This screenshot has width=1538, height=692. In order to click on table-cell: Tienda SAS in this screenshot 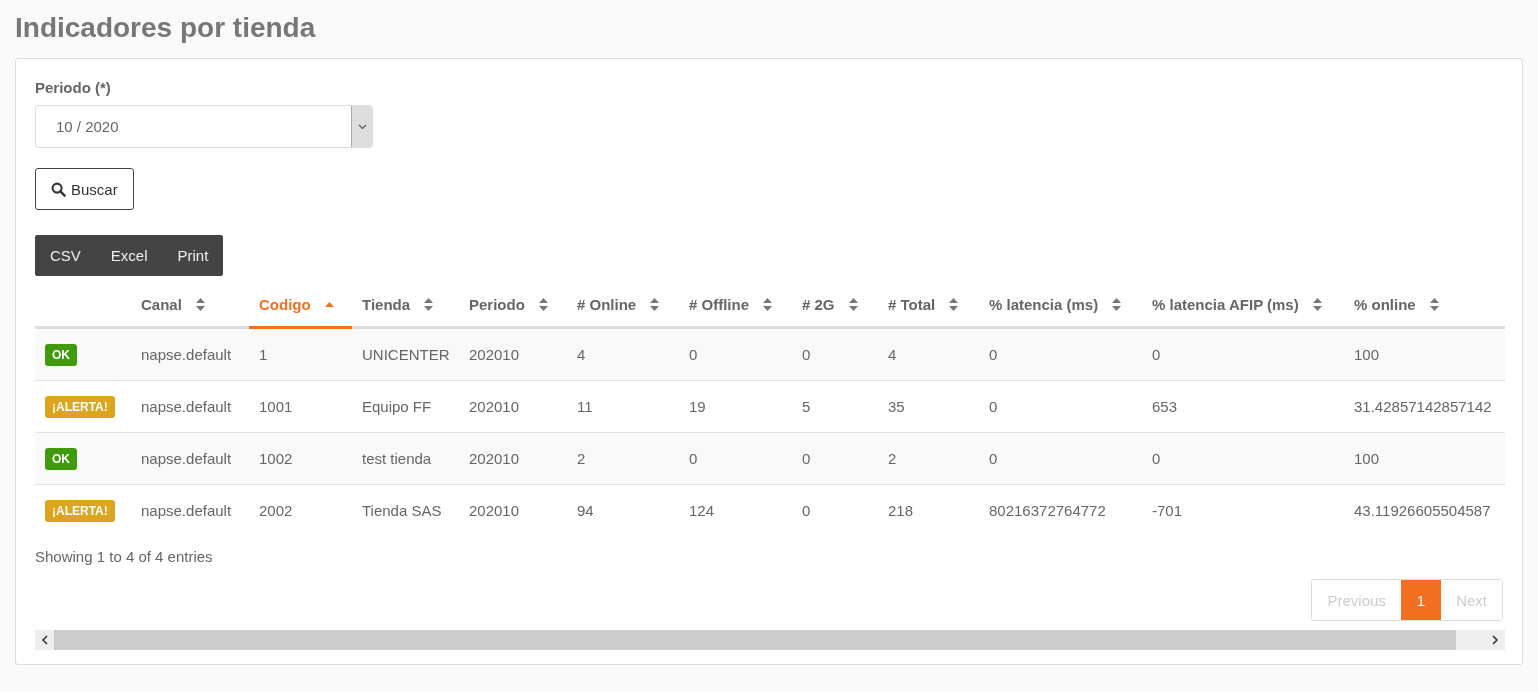, I will do `click(402, 510)`.